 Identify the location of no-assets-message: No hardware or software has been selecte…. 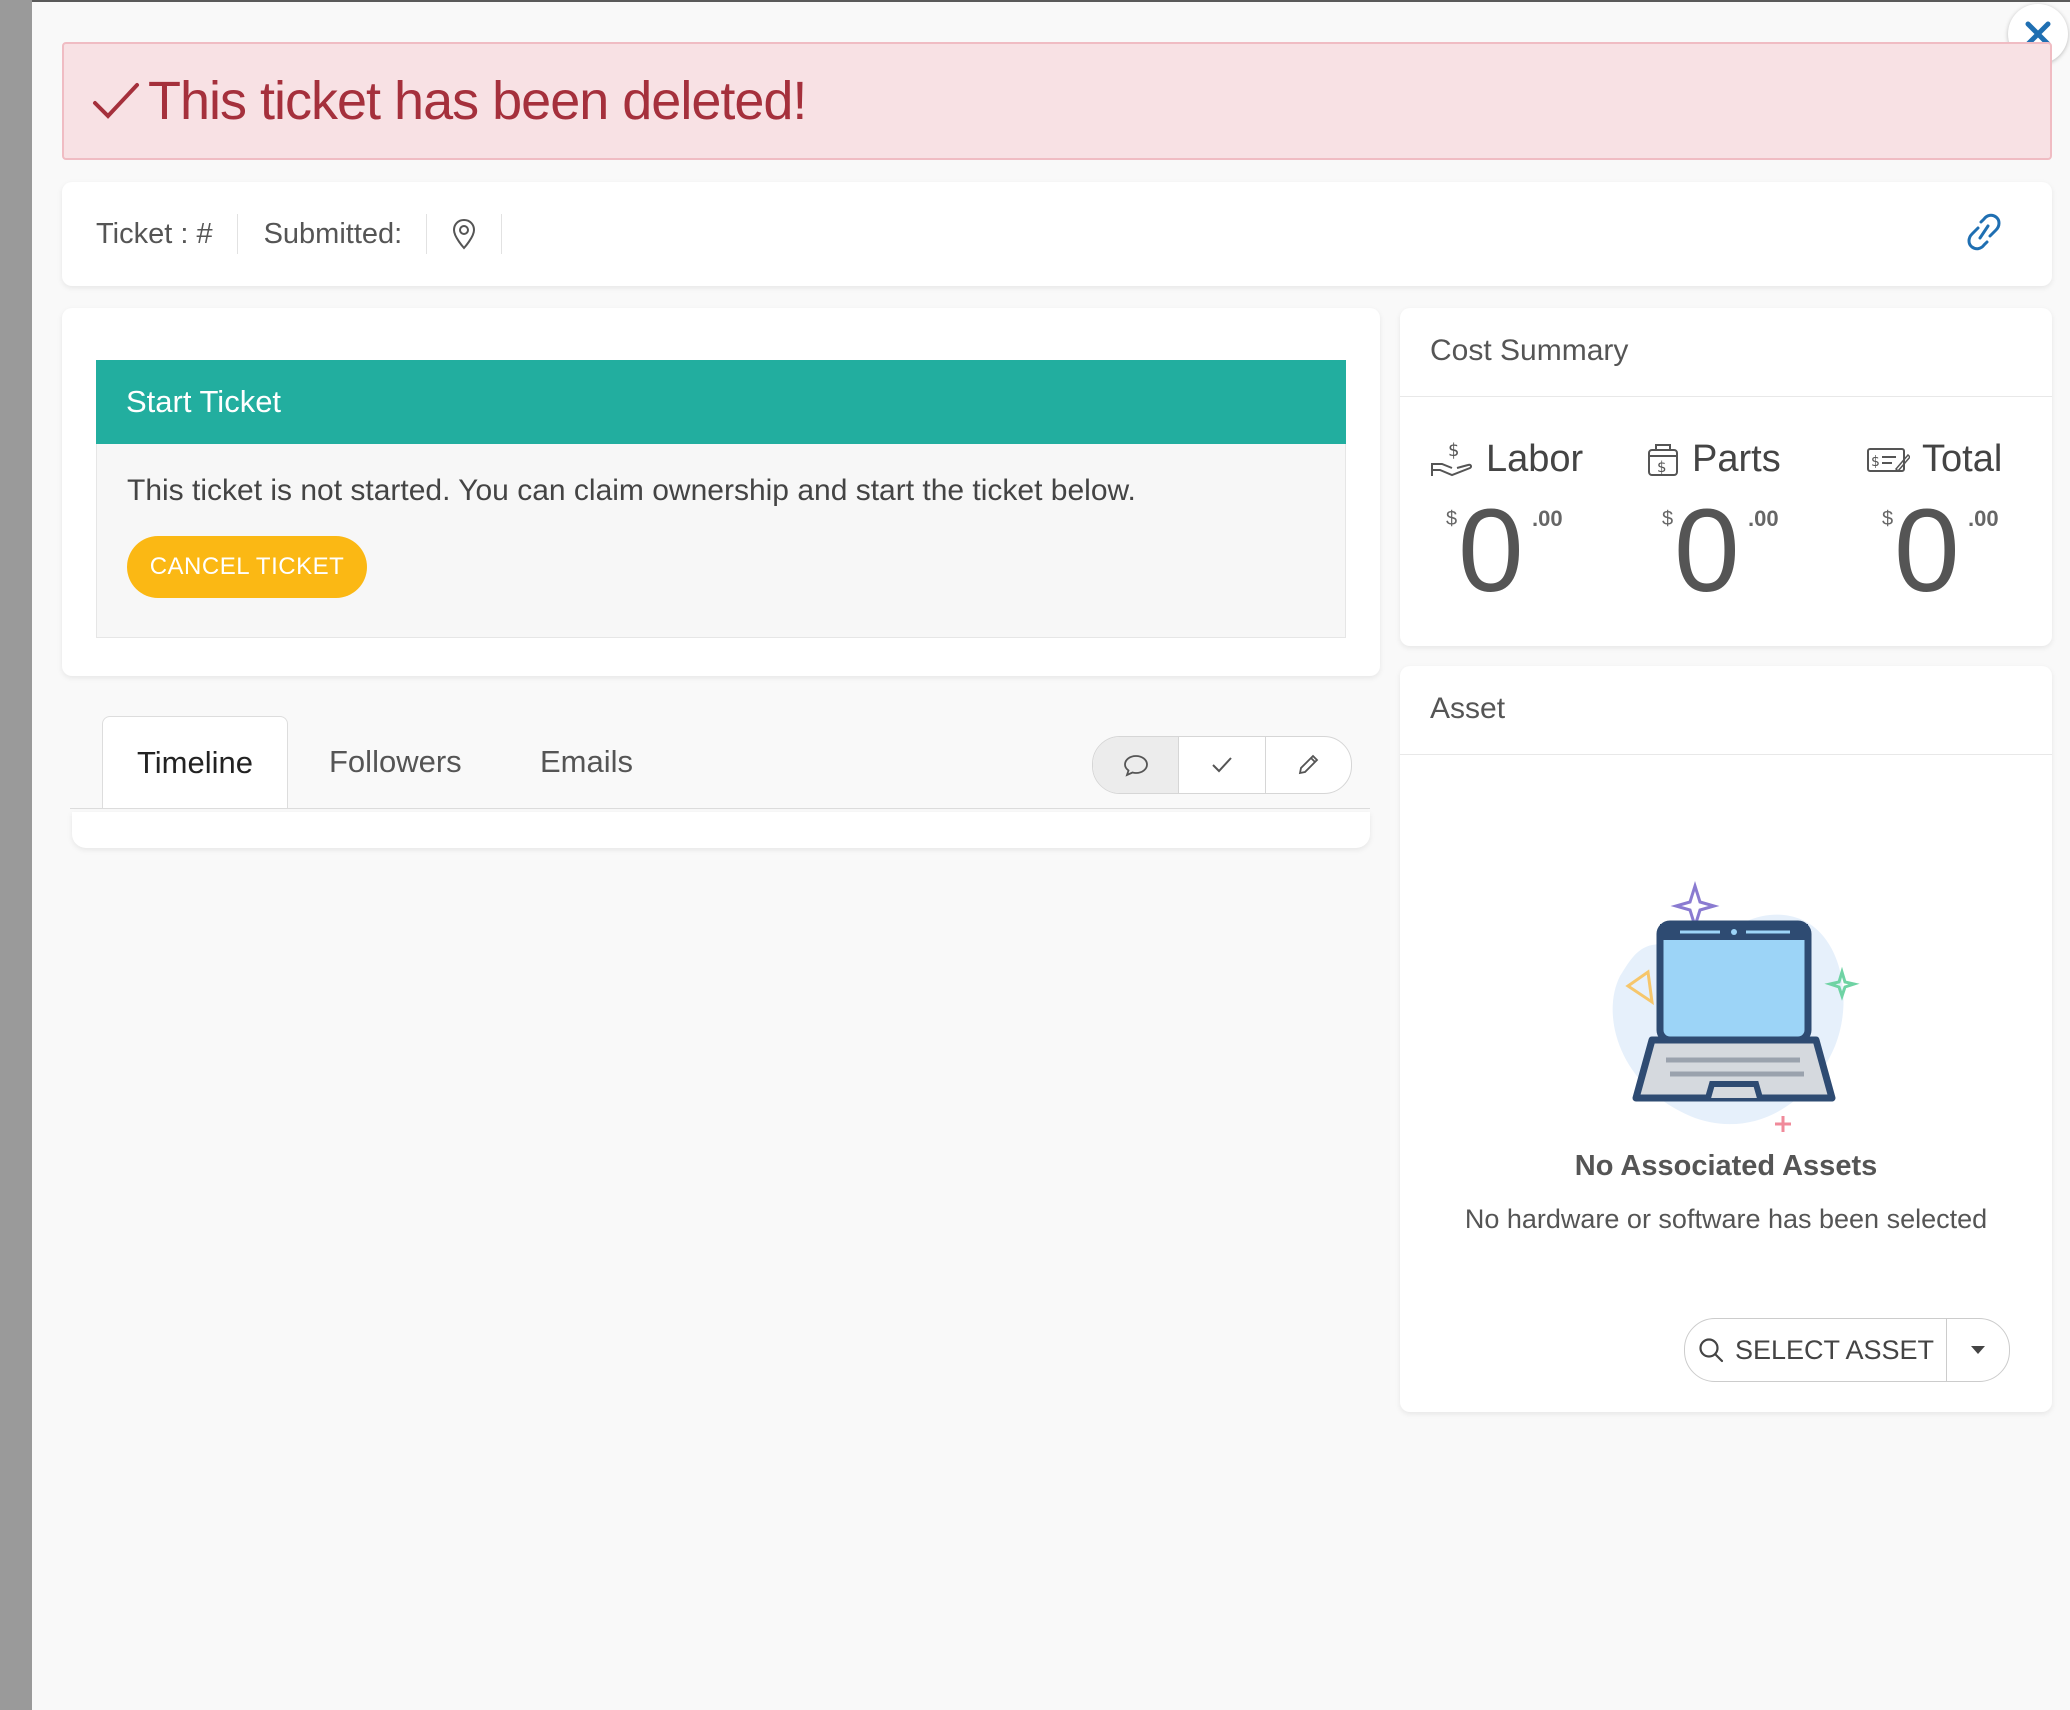
(1726, 1219).